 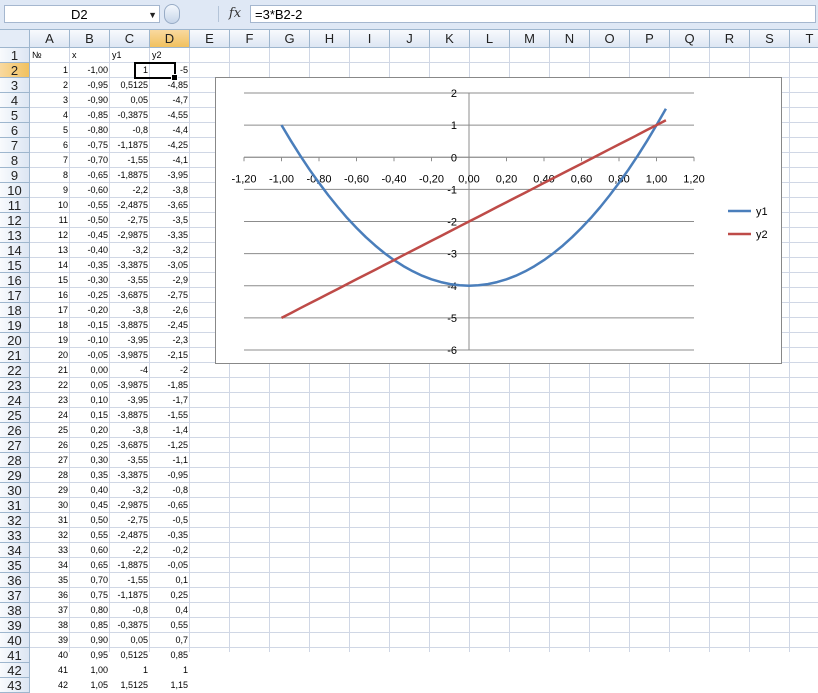 What do you see at coordinates (130, 400) in the screenshot?
I see `table-cell: -3,95` at bounding box center [130, 400].